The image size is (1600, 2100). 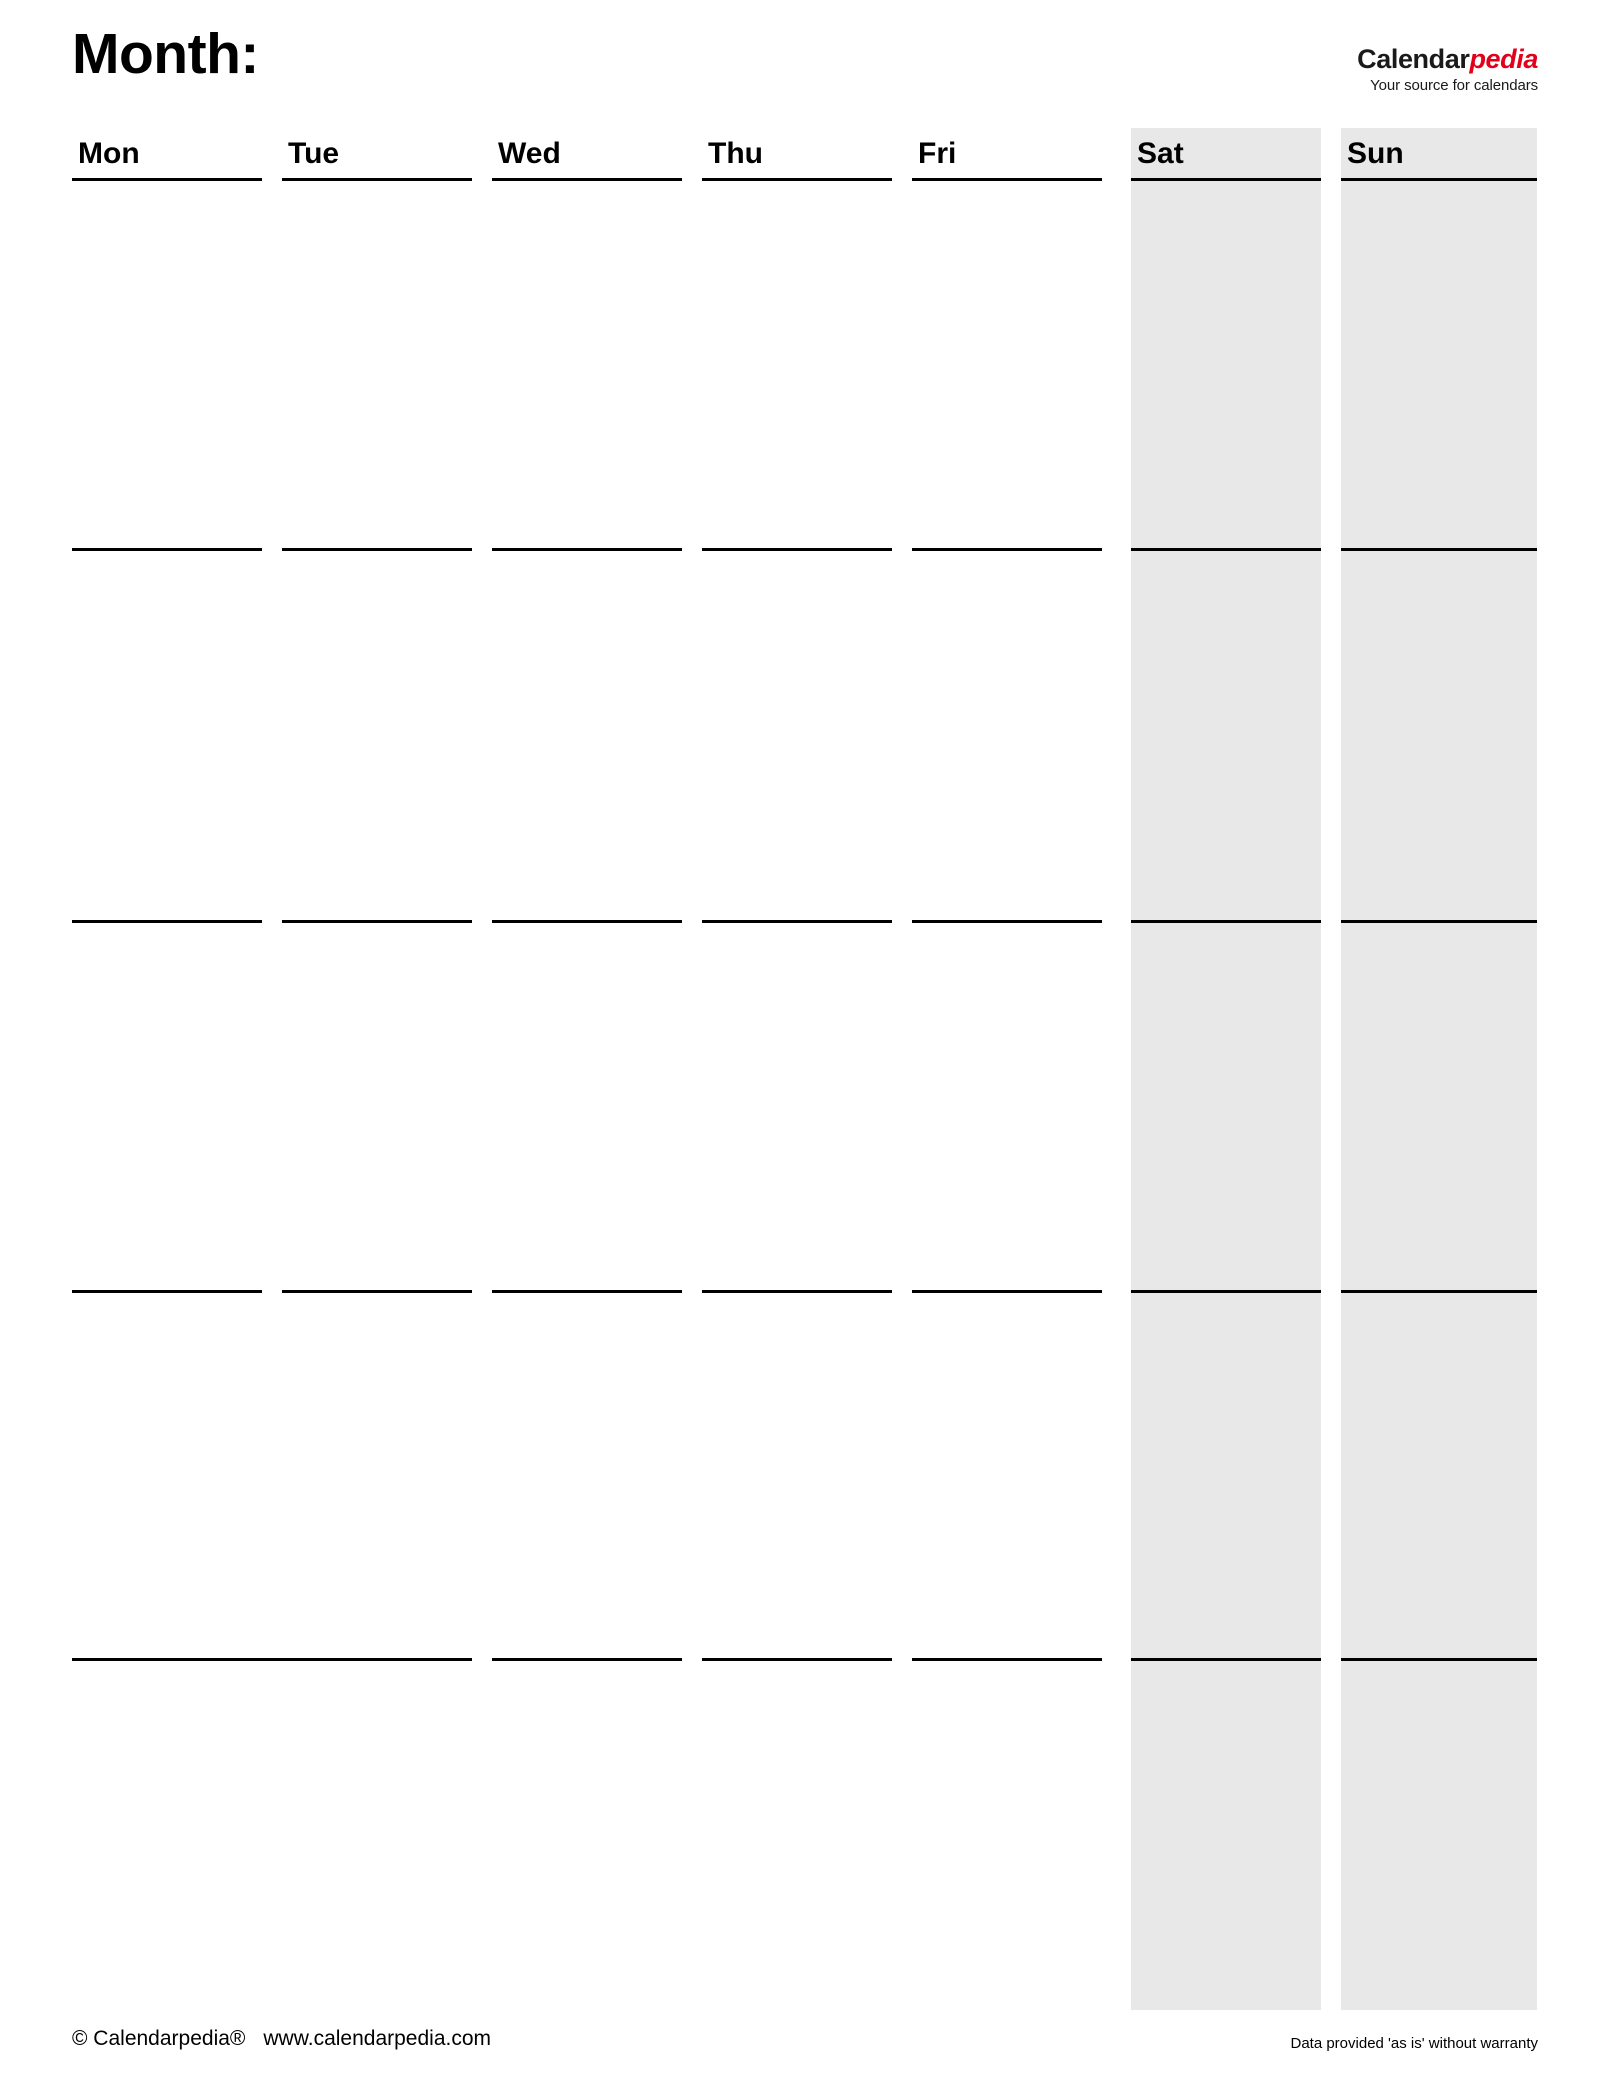 What do you see at coordinates (377, 2038) in the screenshot?
I see `footer-website-link: www.calendarpedia.com` at bounding box center [377, 2038].